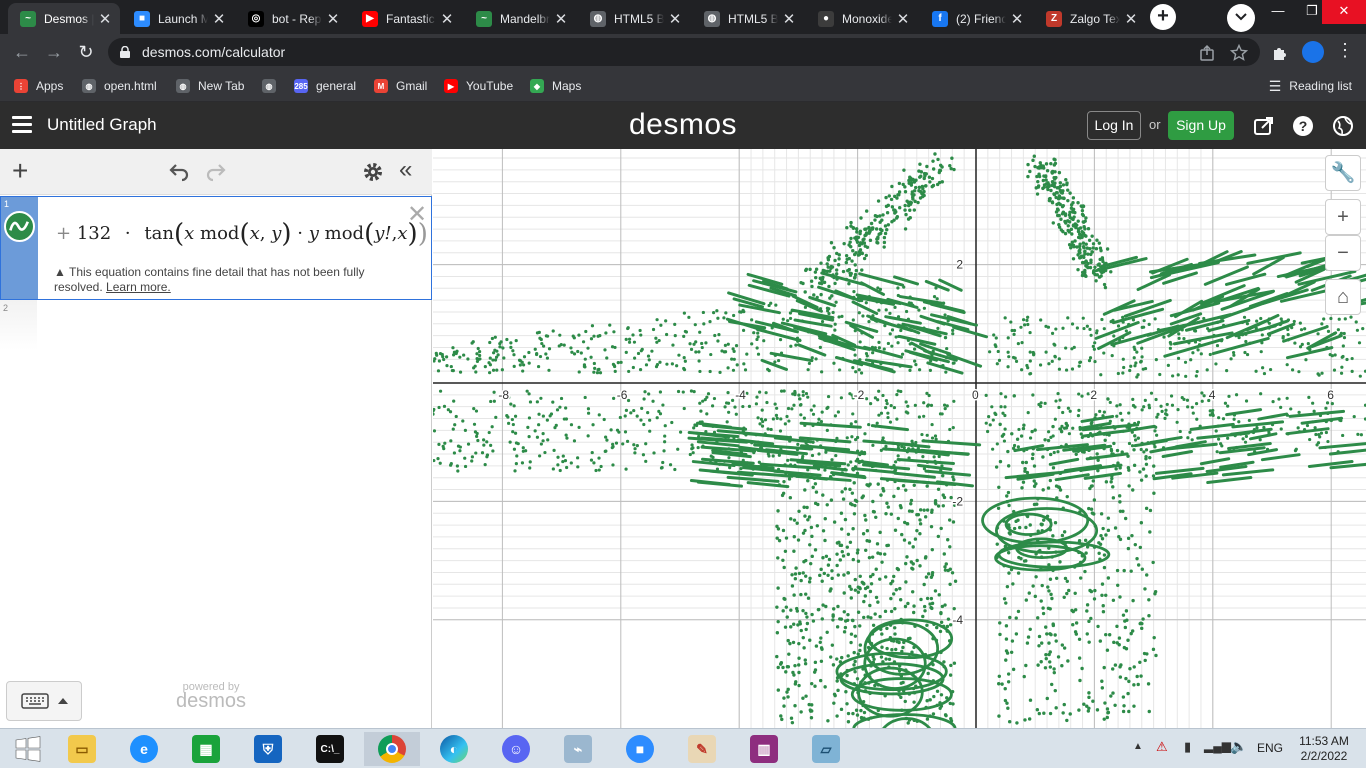 This screenshot has width=1366, height=768. What do you see at coordinates (862, 18) in the screenshot?
I see `browser-tab: ● Monoxide ✕` at bounding box center [862, 18].